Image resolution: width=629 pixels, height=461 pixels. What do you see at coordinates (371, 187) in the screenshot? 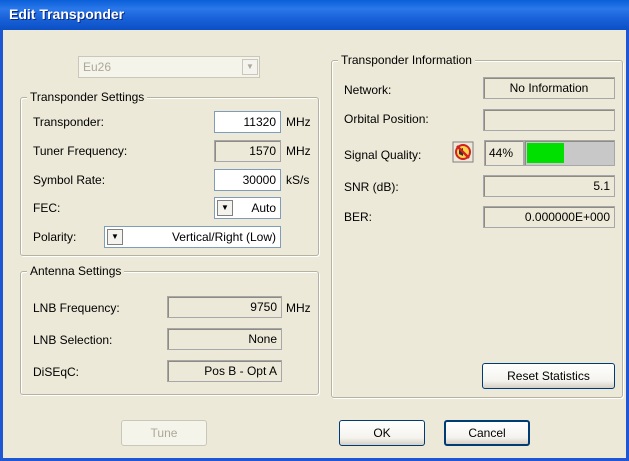
I see `snr-label: SNR (dB):` at bounding box center [371, 187].